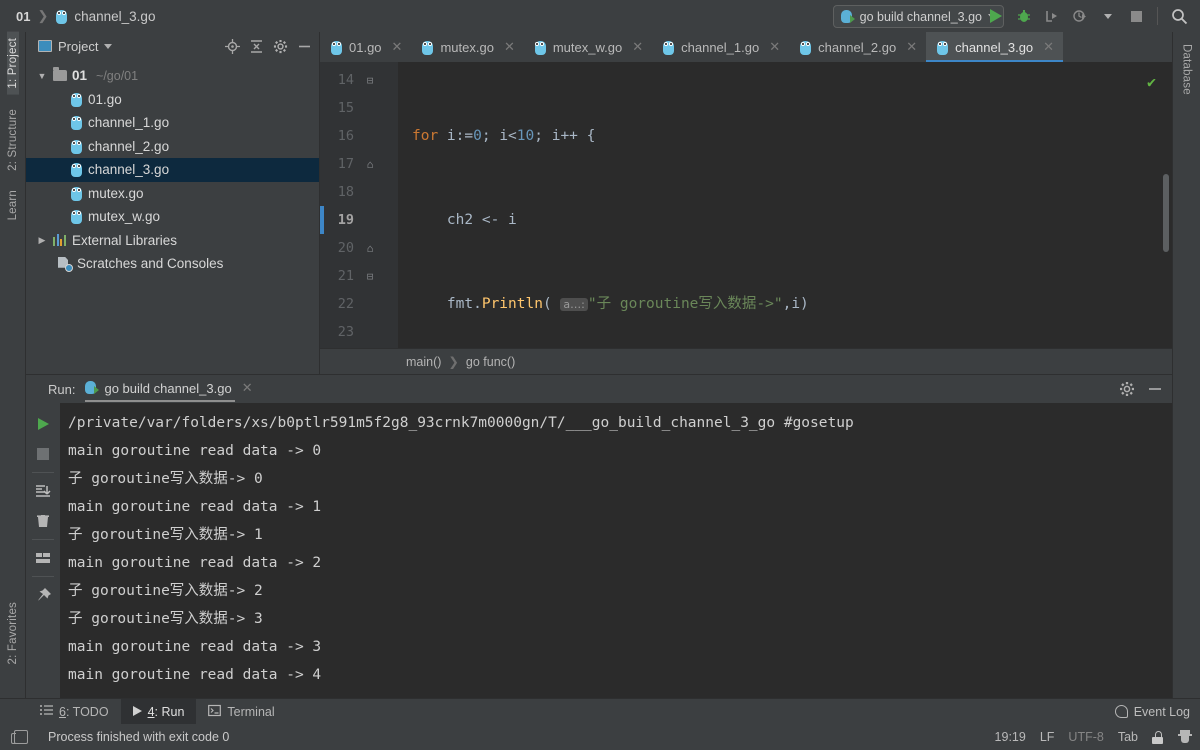  What do you see at coordinates (43, 454) in the screenshot?
I see `stop-icon` at bounding box center [43, 454].